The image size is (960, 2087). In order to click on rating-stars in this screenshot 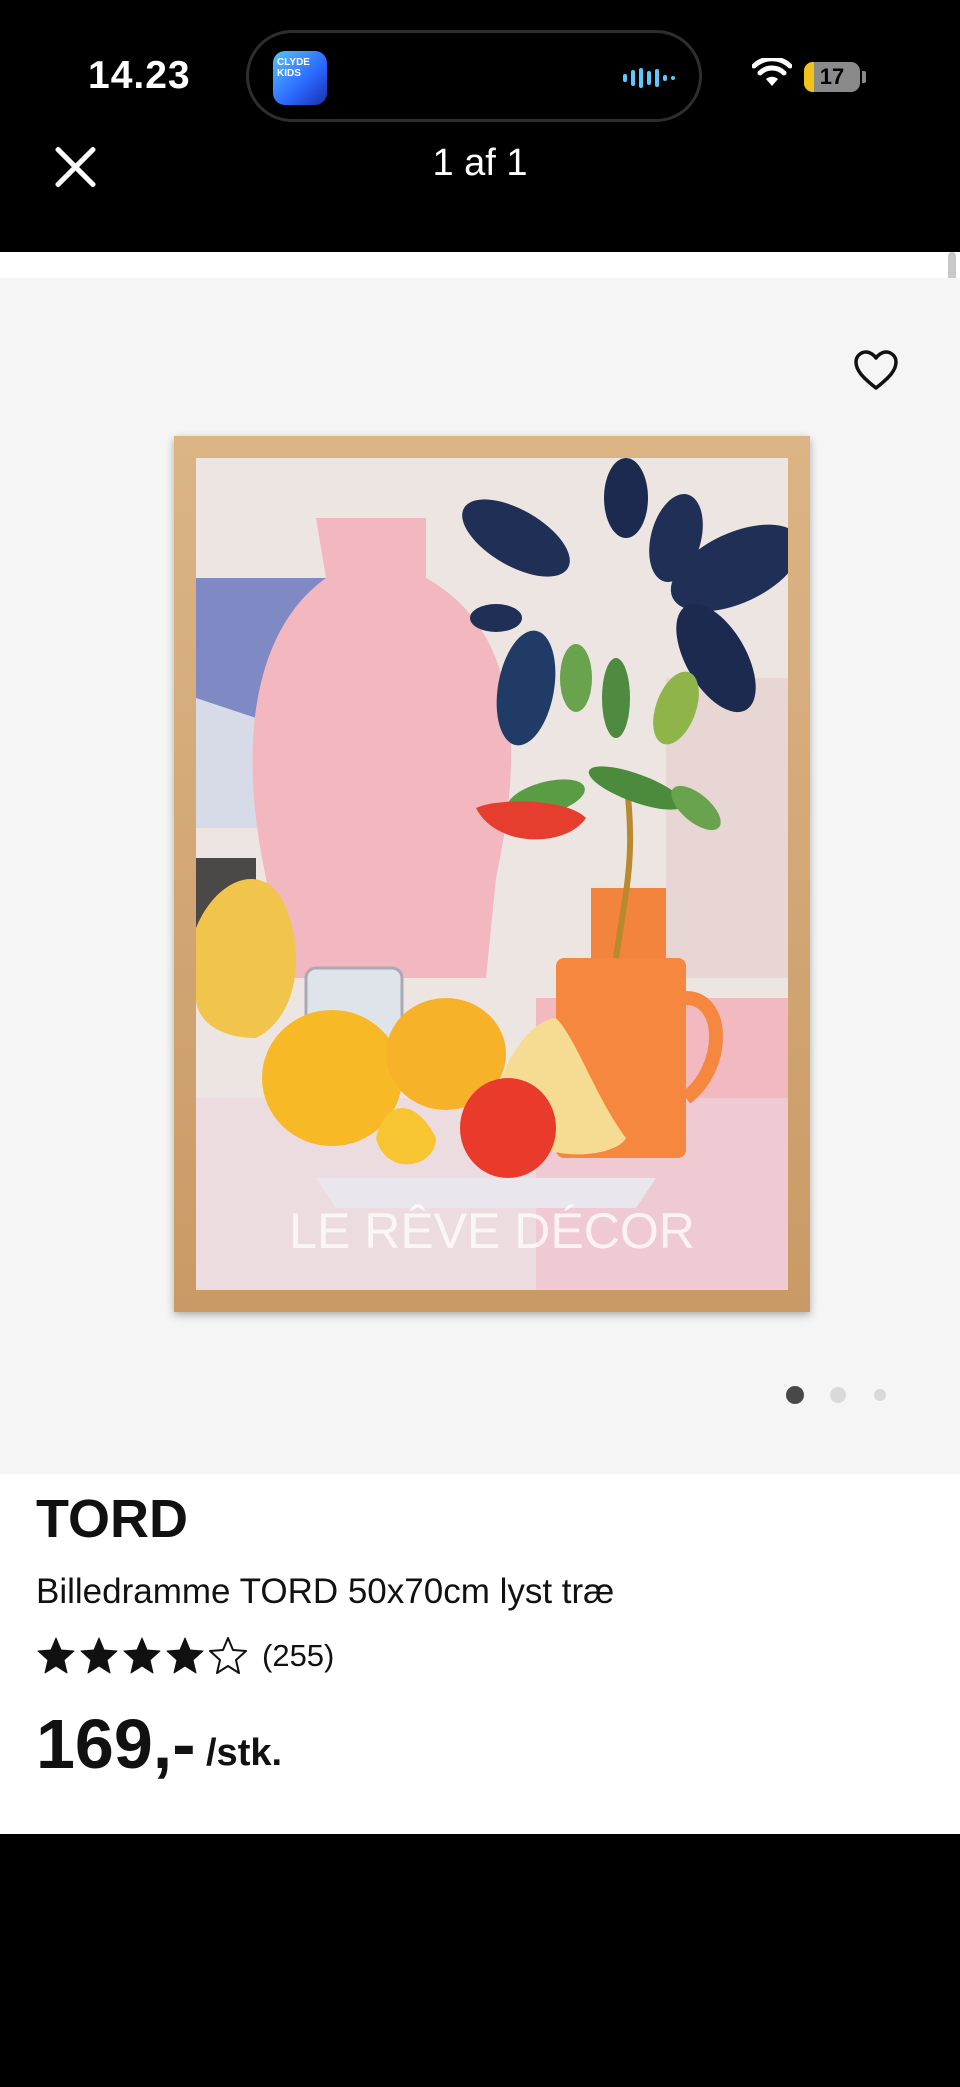, I will do `click(142, 1656)`.